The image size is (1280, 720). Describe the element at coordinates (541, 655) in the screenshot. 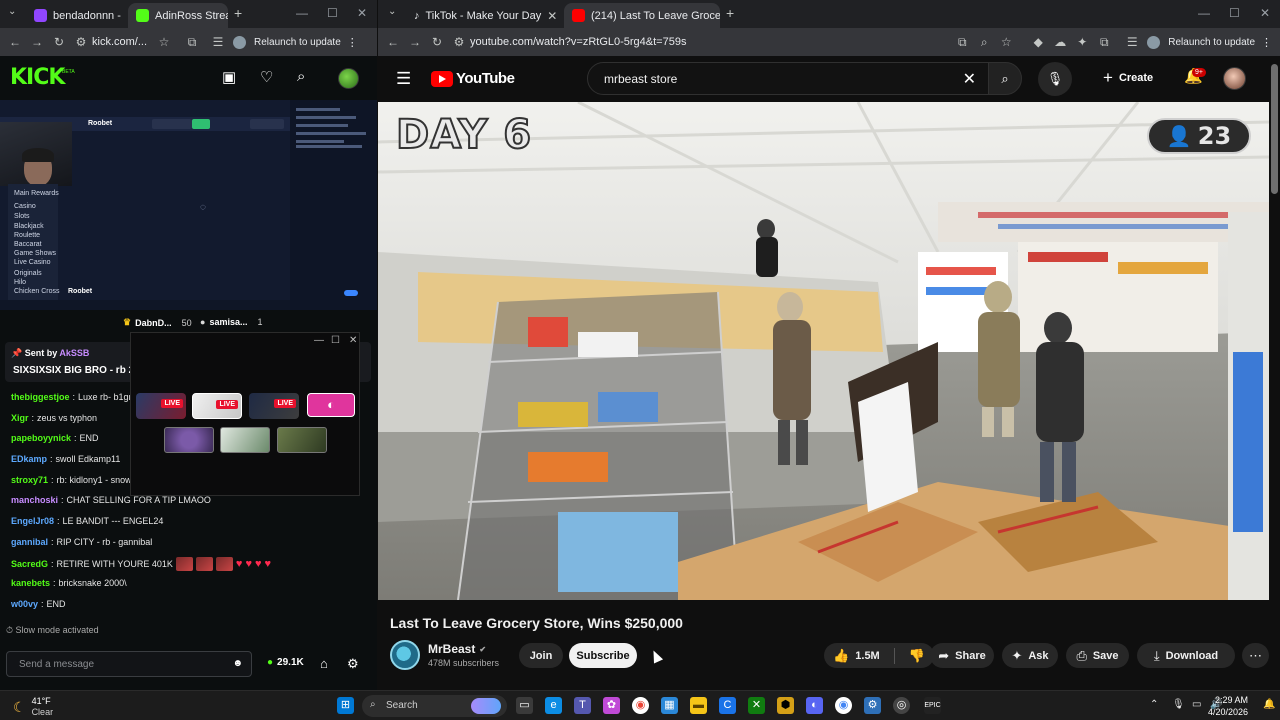

I see `join-button: Join` at that location.